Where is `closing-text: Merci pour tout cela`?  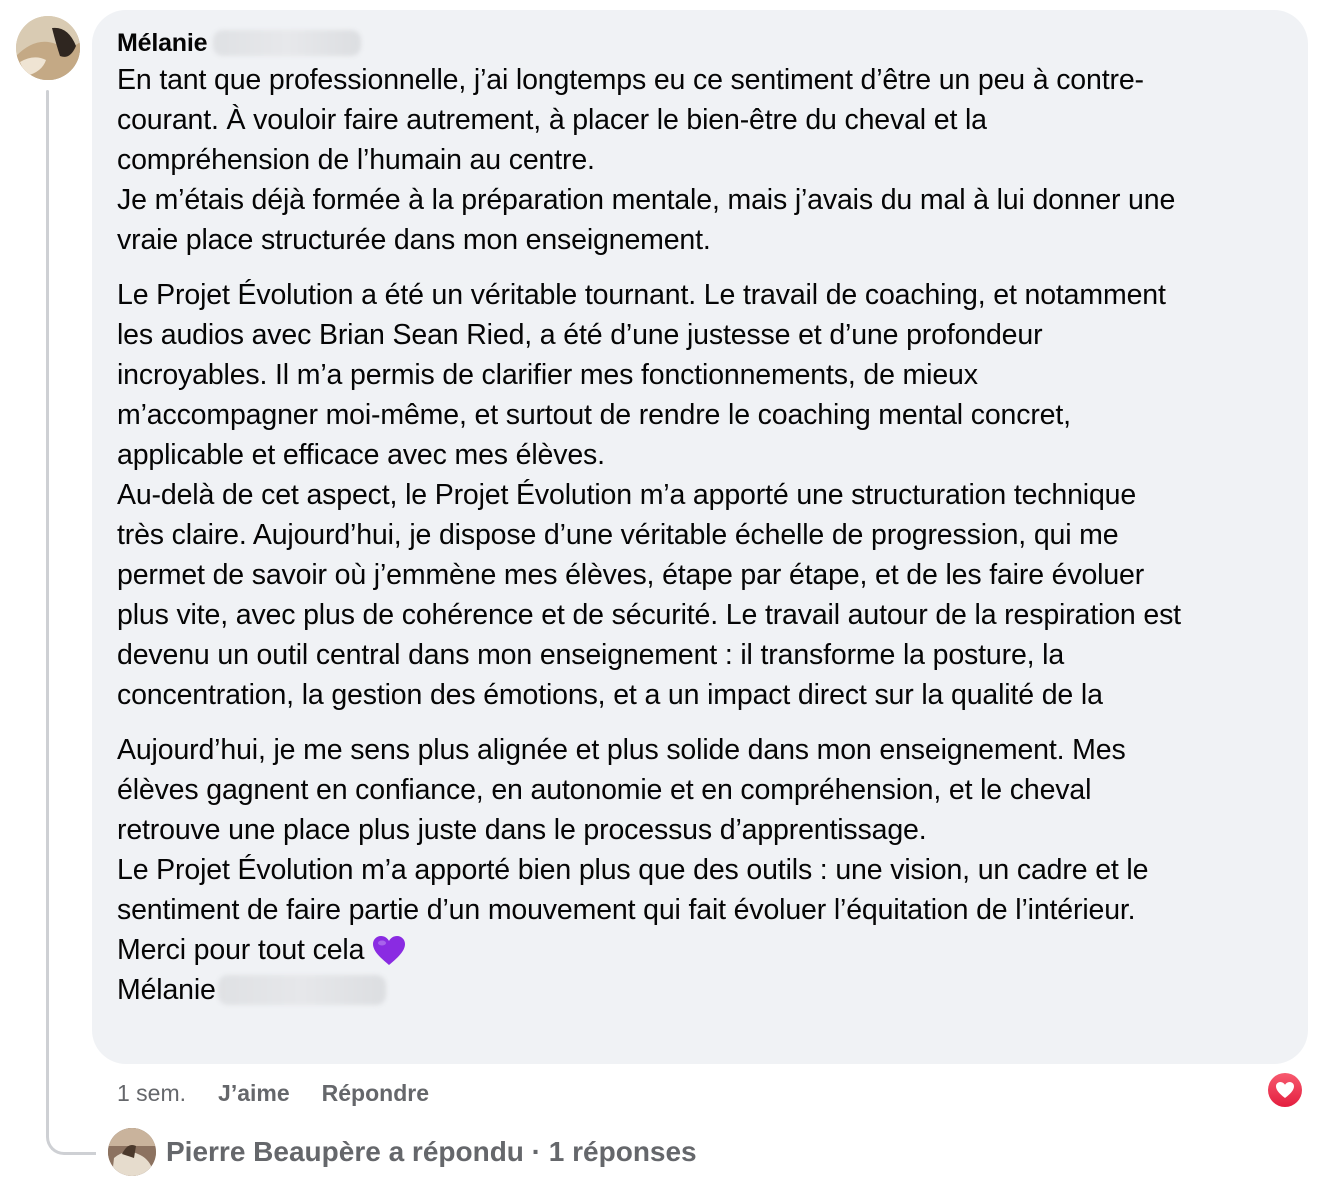 closing-text: Merci pour tout cela is located at coordinates (241, 950).